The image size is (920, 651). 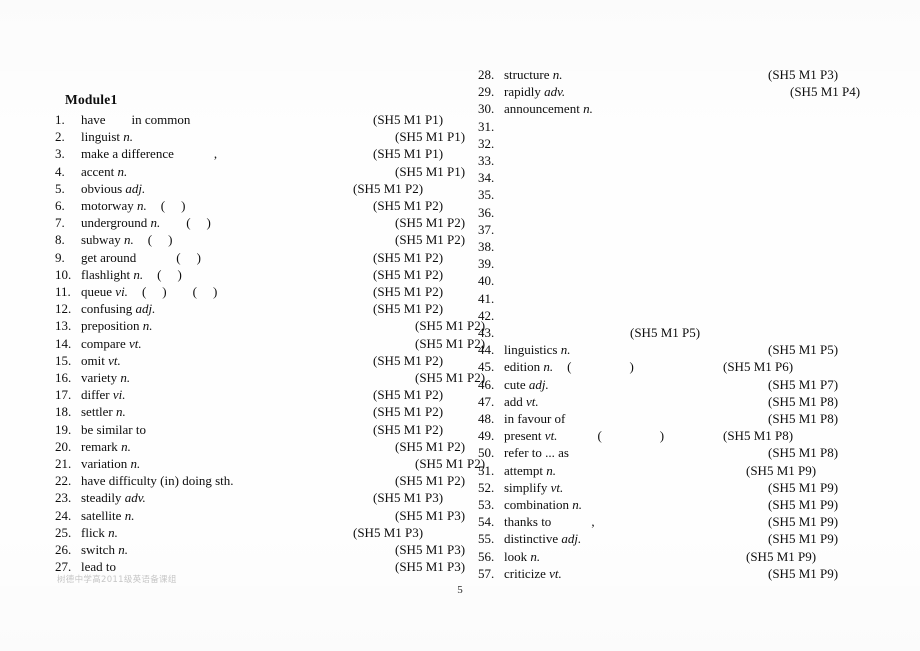 What do you see at coordinates (107, 137) in the screenshot?
I see `vocabulary-term: linguist n.` at bounding box center [107, 137].